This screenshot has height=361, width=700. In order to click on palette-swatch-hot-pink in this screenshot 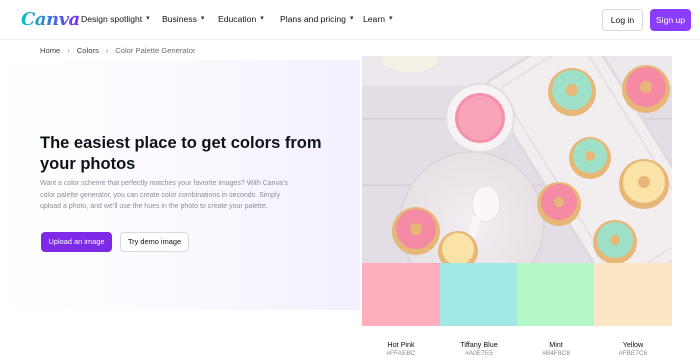, I will do `click(401, 294)`.